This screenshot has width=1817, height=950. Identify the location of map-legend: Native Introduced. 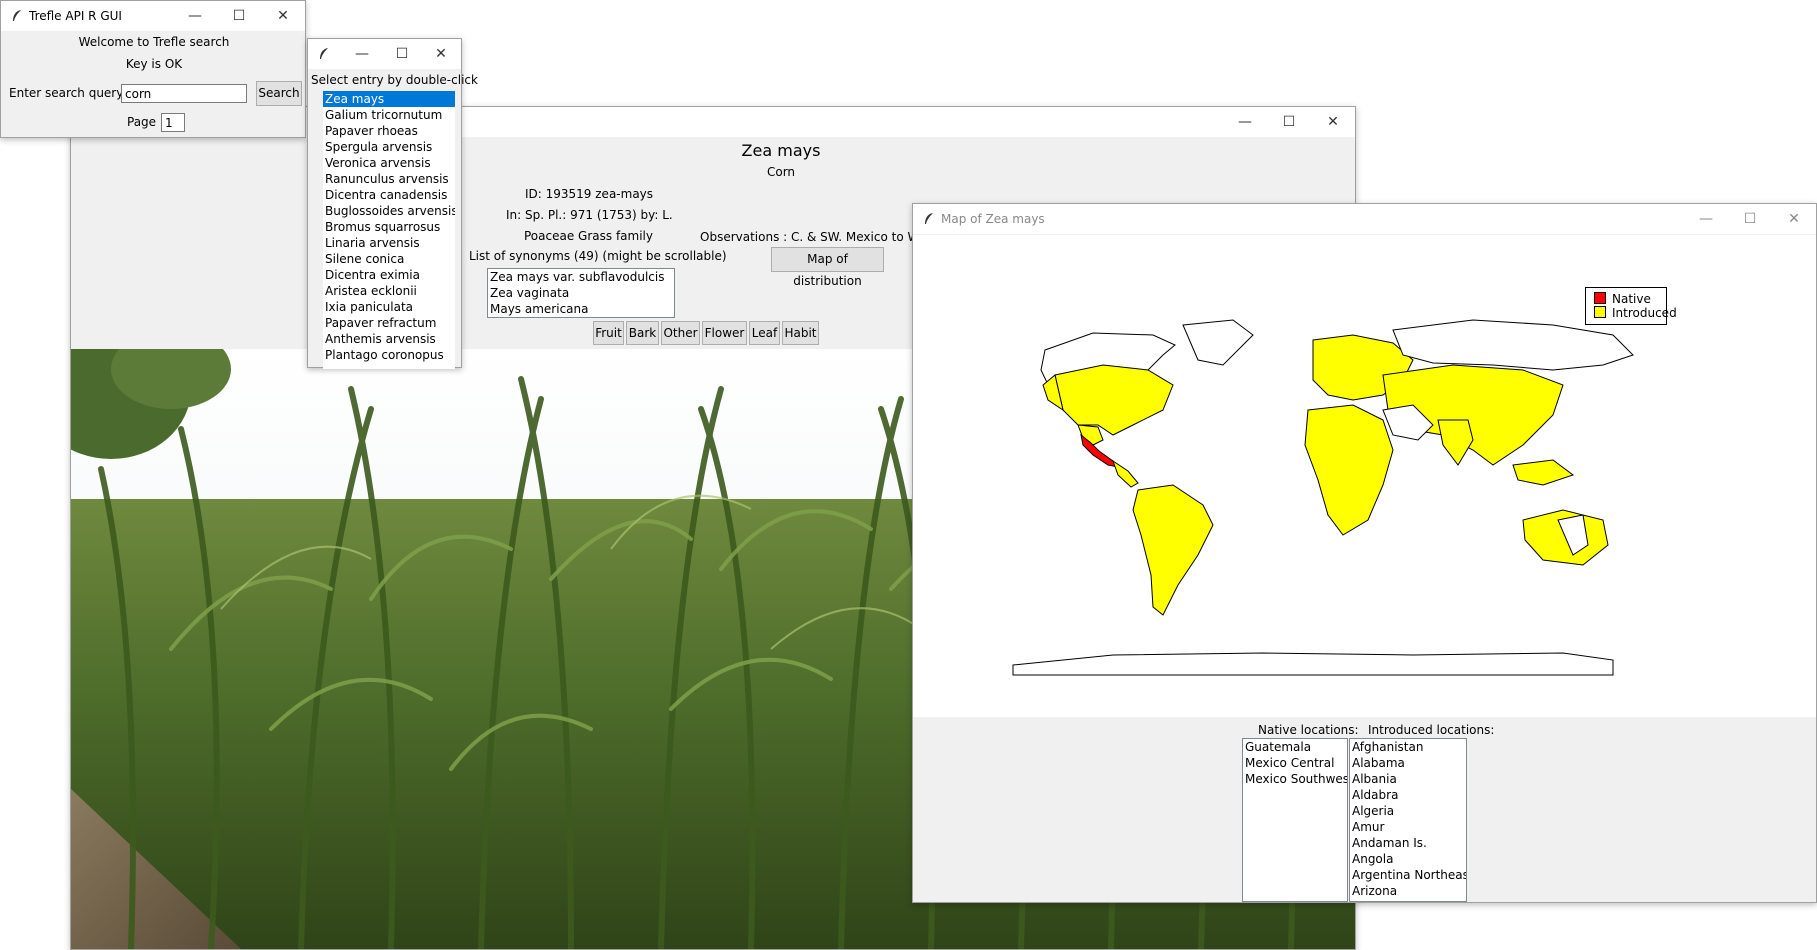
(1631, 306).